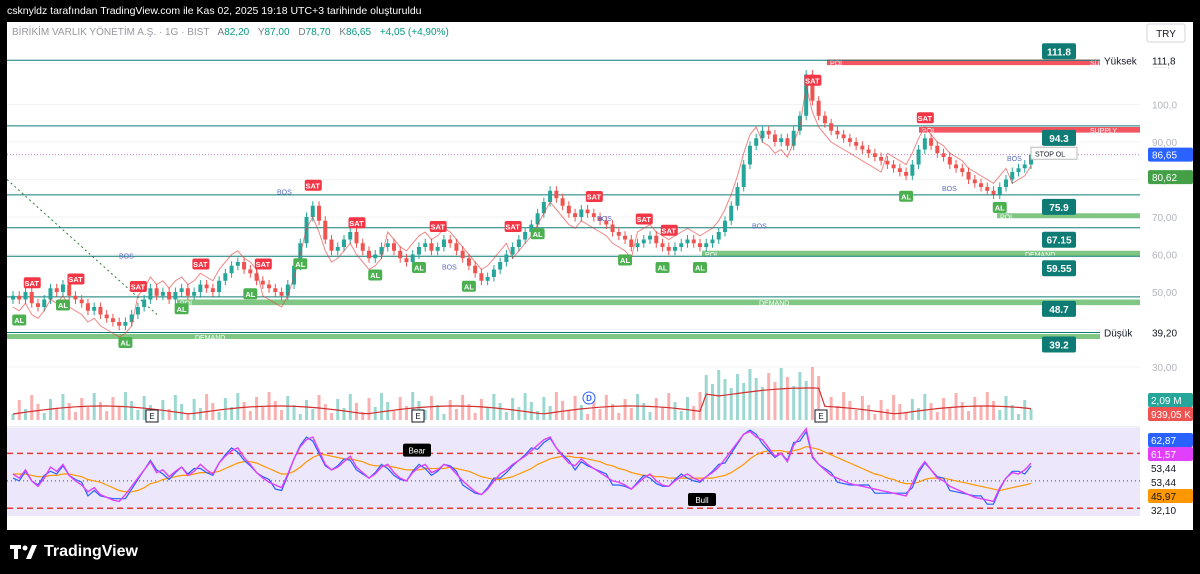 The height and width of the screenshot is (574, 1200). I want to click on price-tick-label: 100,0, so click(1164, 106).